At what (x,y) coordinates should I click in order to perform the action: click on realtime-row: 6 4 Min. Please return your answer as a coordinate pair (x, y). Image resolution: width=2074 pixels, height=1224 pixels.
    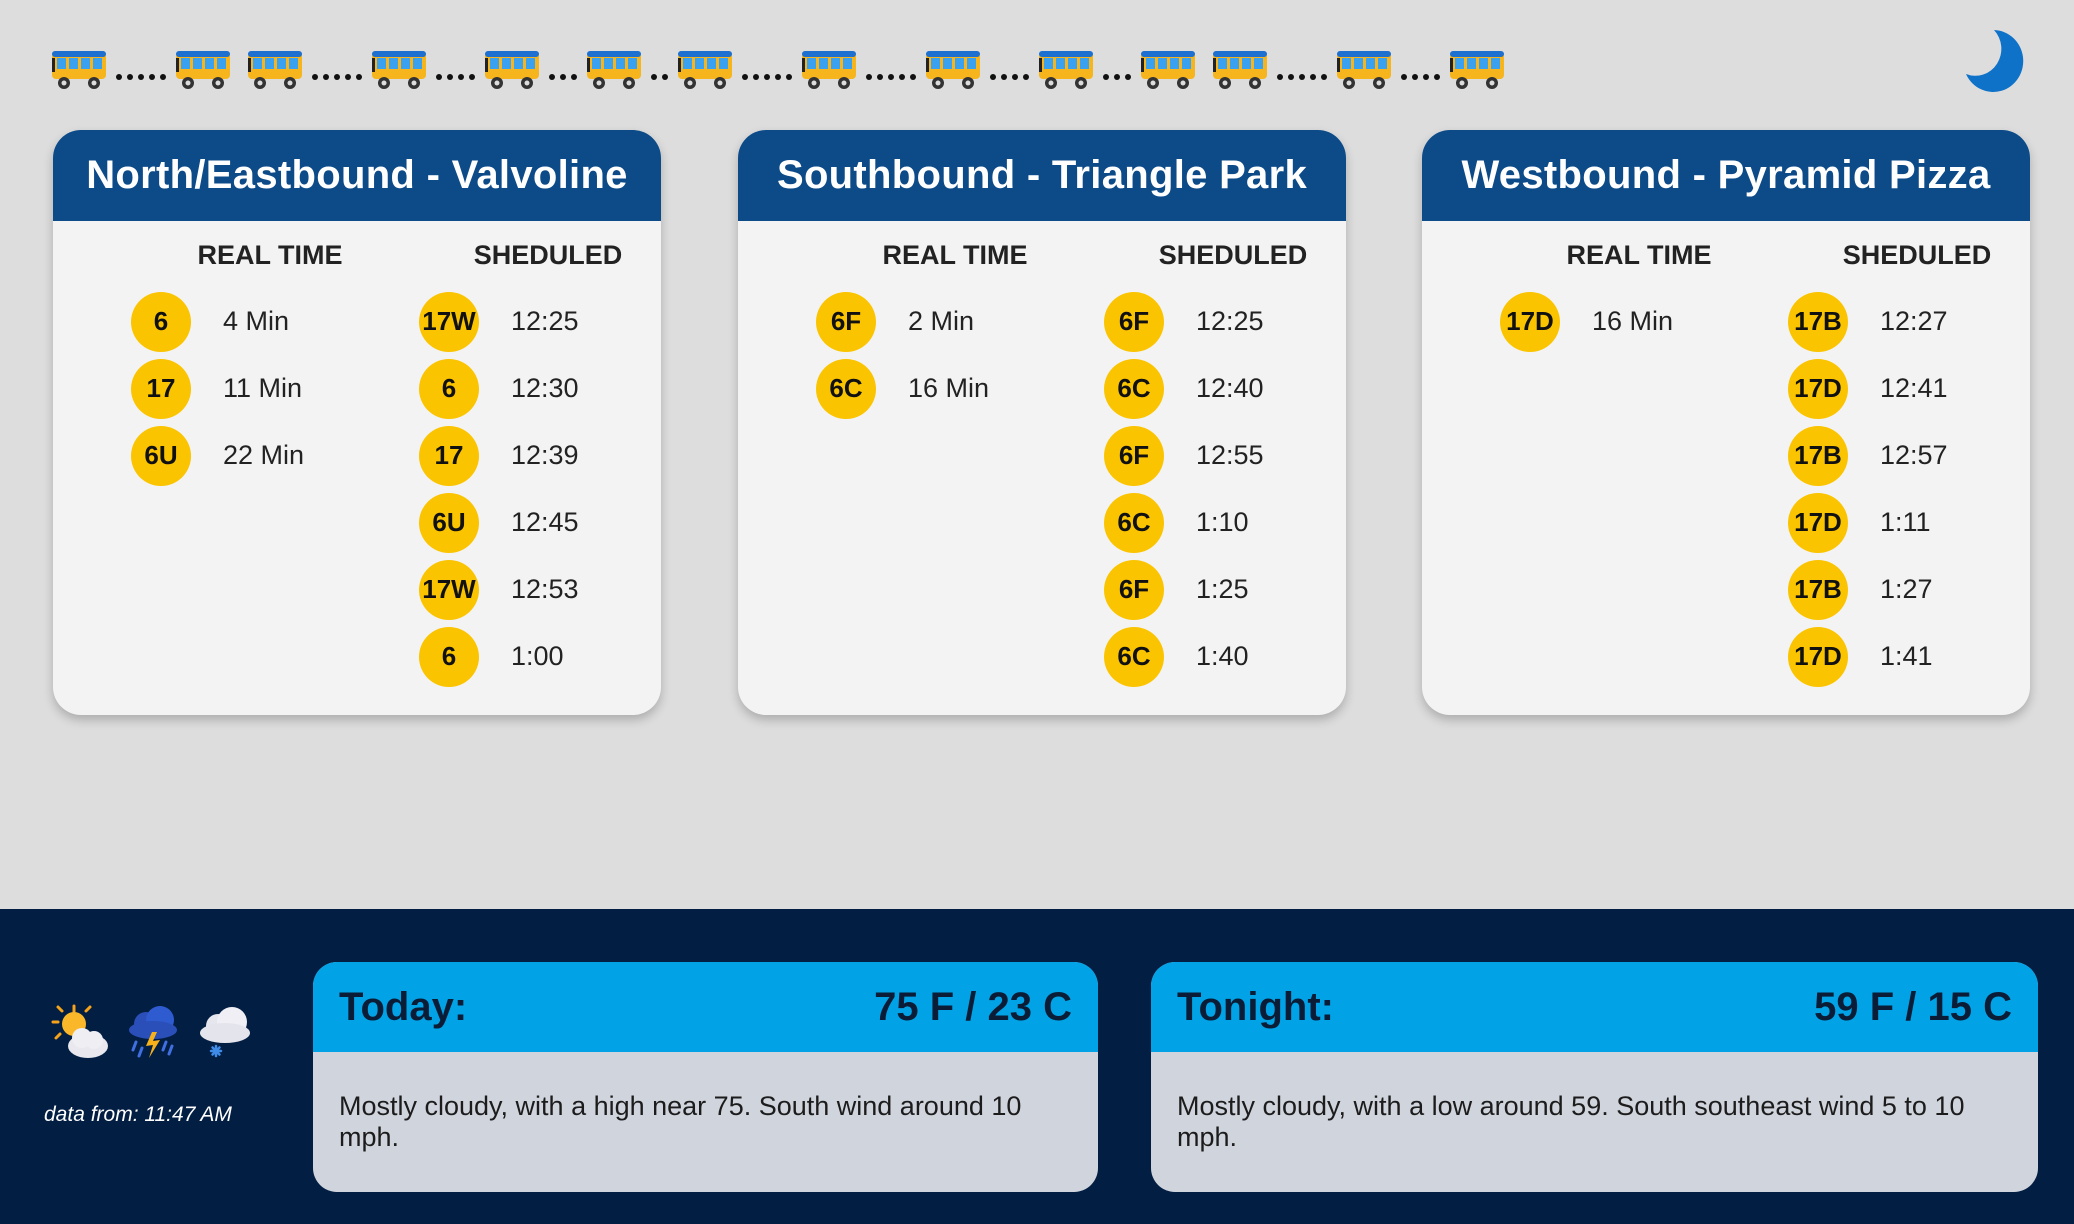
    Looking at the image, I should click on (217, 321).